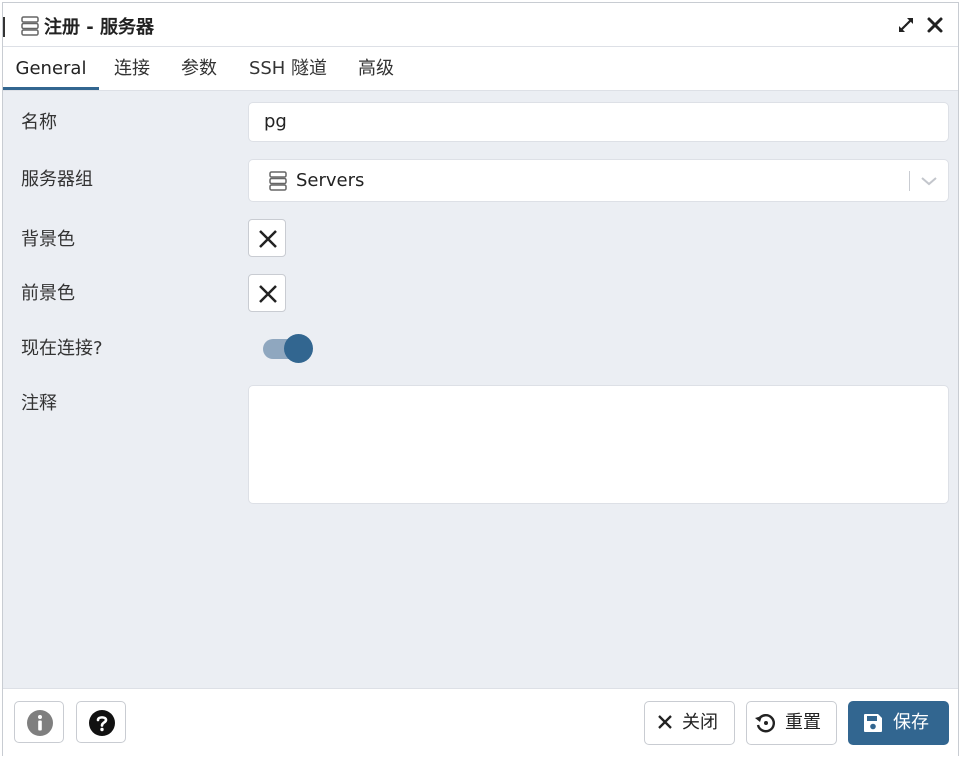 The height and width of the screenshot is (760, 963). I want to click on tab-parameters: 参数, so click(199, 68).